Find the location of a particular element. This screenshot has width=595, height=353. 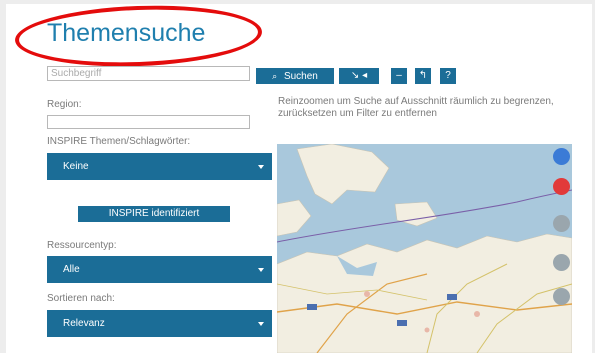

minus-icon: – is located at coordinates (399, 76).